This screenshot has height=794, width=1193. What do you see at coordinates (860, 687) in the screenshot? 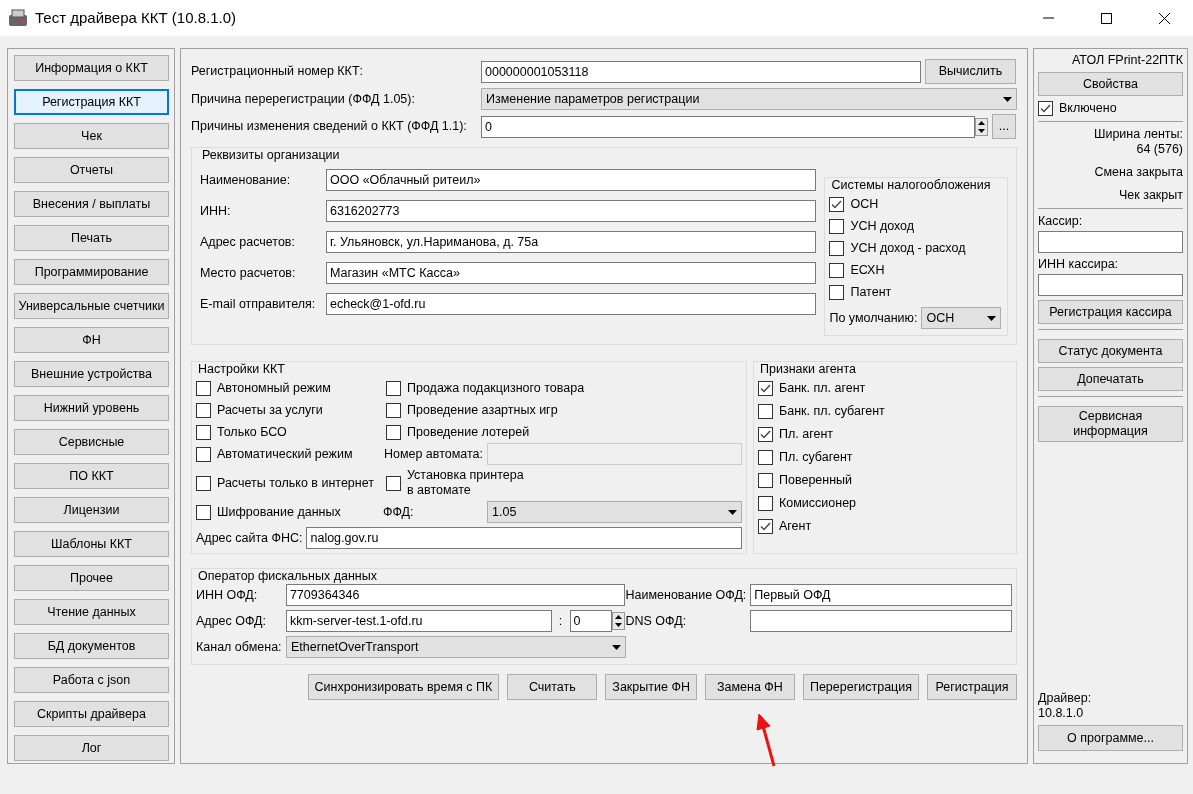
I see `action-button: Перерегистрация` at bounding box center [860, 687].